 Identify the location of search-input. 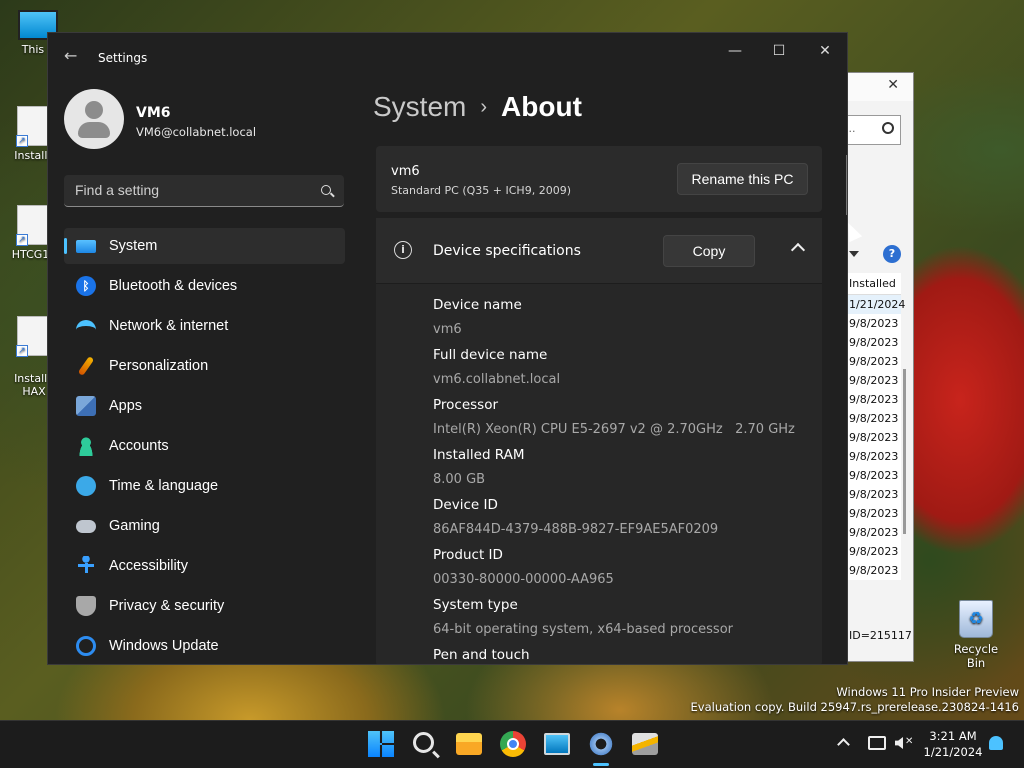
(184, 190).